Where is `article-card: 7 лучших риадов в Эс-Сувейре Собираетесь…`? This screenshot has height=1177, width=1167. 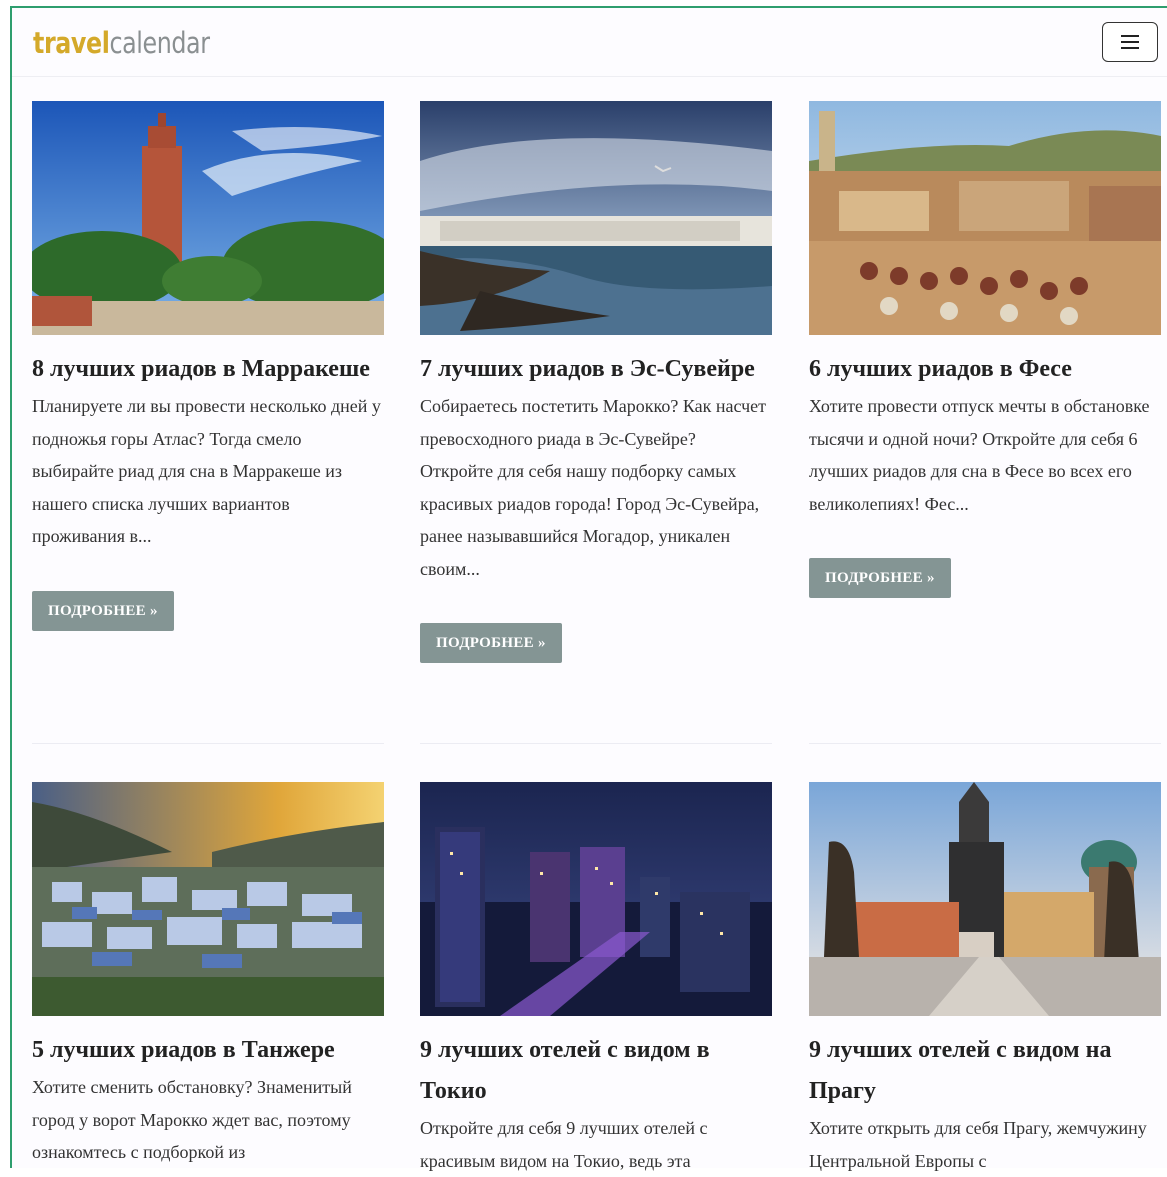
article-card: 7 лучших риадов в Эс-Сувейре Собираетесь… is located at coordinates (596, 382).